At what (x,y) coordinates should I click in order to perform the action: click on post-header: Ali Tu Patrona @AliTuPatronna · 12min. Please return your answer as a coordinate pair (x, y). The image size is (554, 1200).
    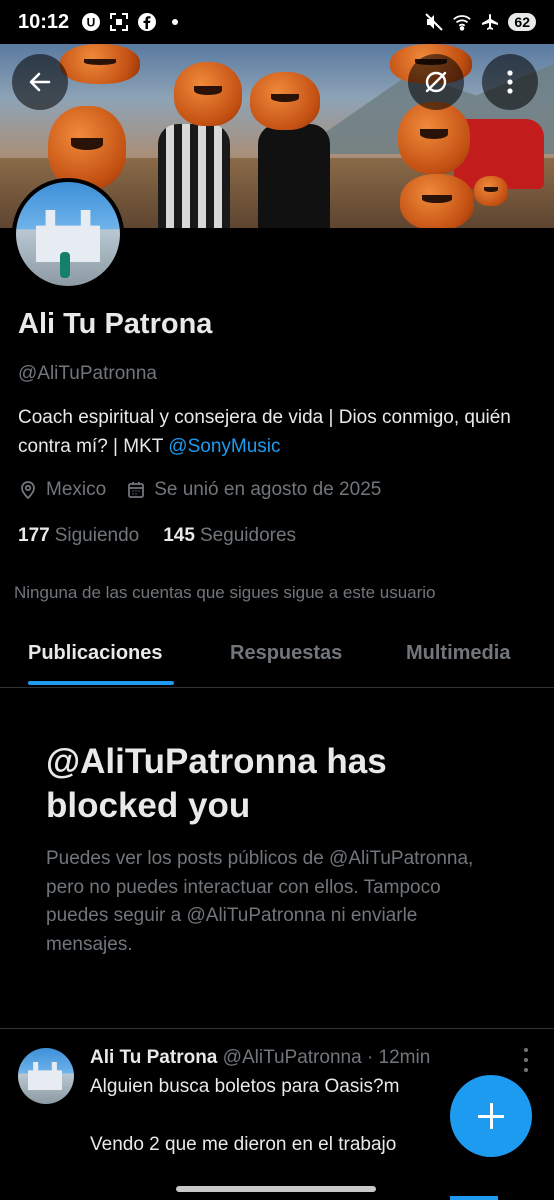
    Looking at the image, I should click on (260, 1058).